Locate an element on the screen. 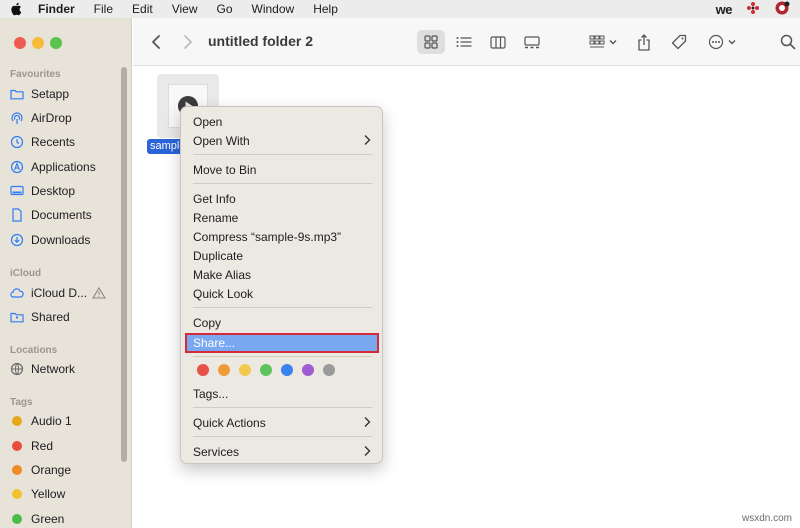 The image size is (800, 528). menu-window: Window is located at coordinates (273, 9).